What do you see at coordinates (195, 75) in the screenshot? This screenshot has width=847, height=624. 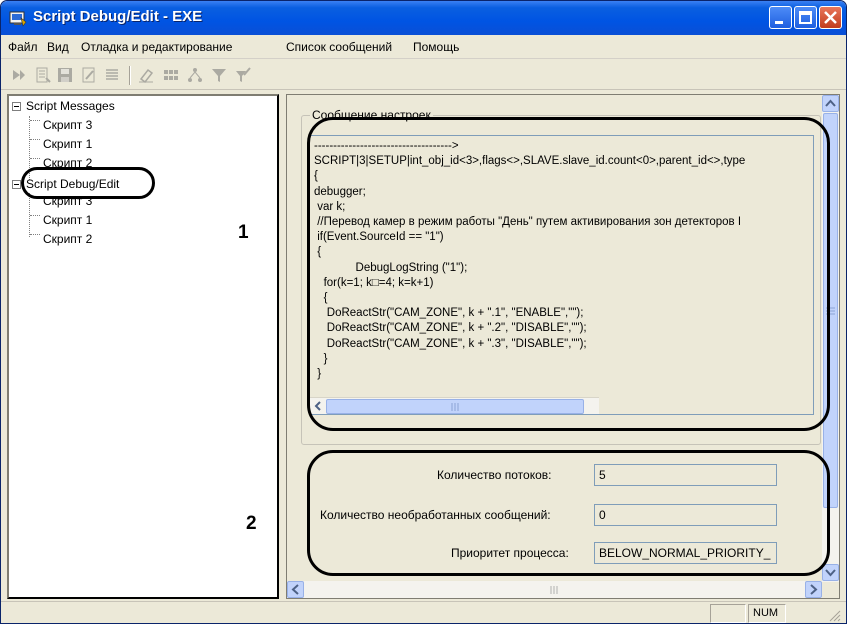 I see `hierarchy-icon` at bounding box center [195, 75].